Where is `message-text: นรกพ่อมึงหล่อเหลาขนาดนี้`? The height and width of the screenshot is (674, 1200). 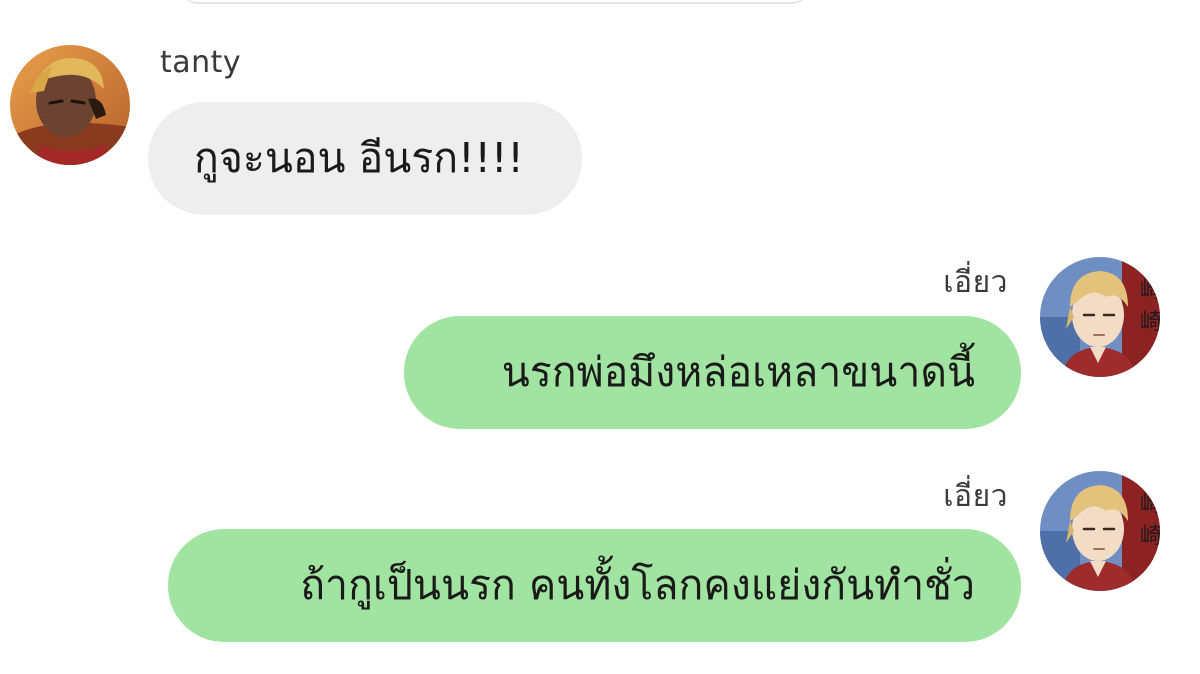 message-text: นรกพ่อมึงหล่อเหลาขนาดนี้ is located at coordinates (738, 372).